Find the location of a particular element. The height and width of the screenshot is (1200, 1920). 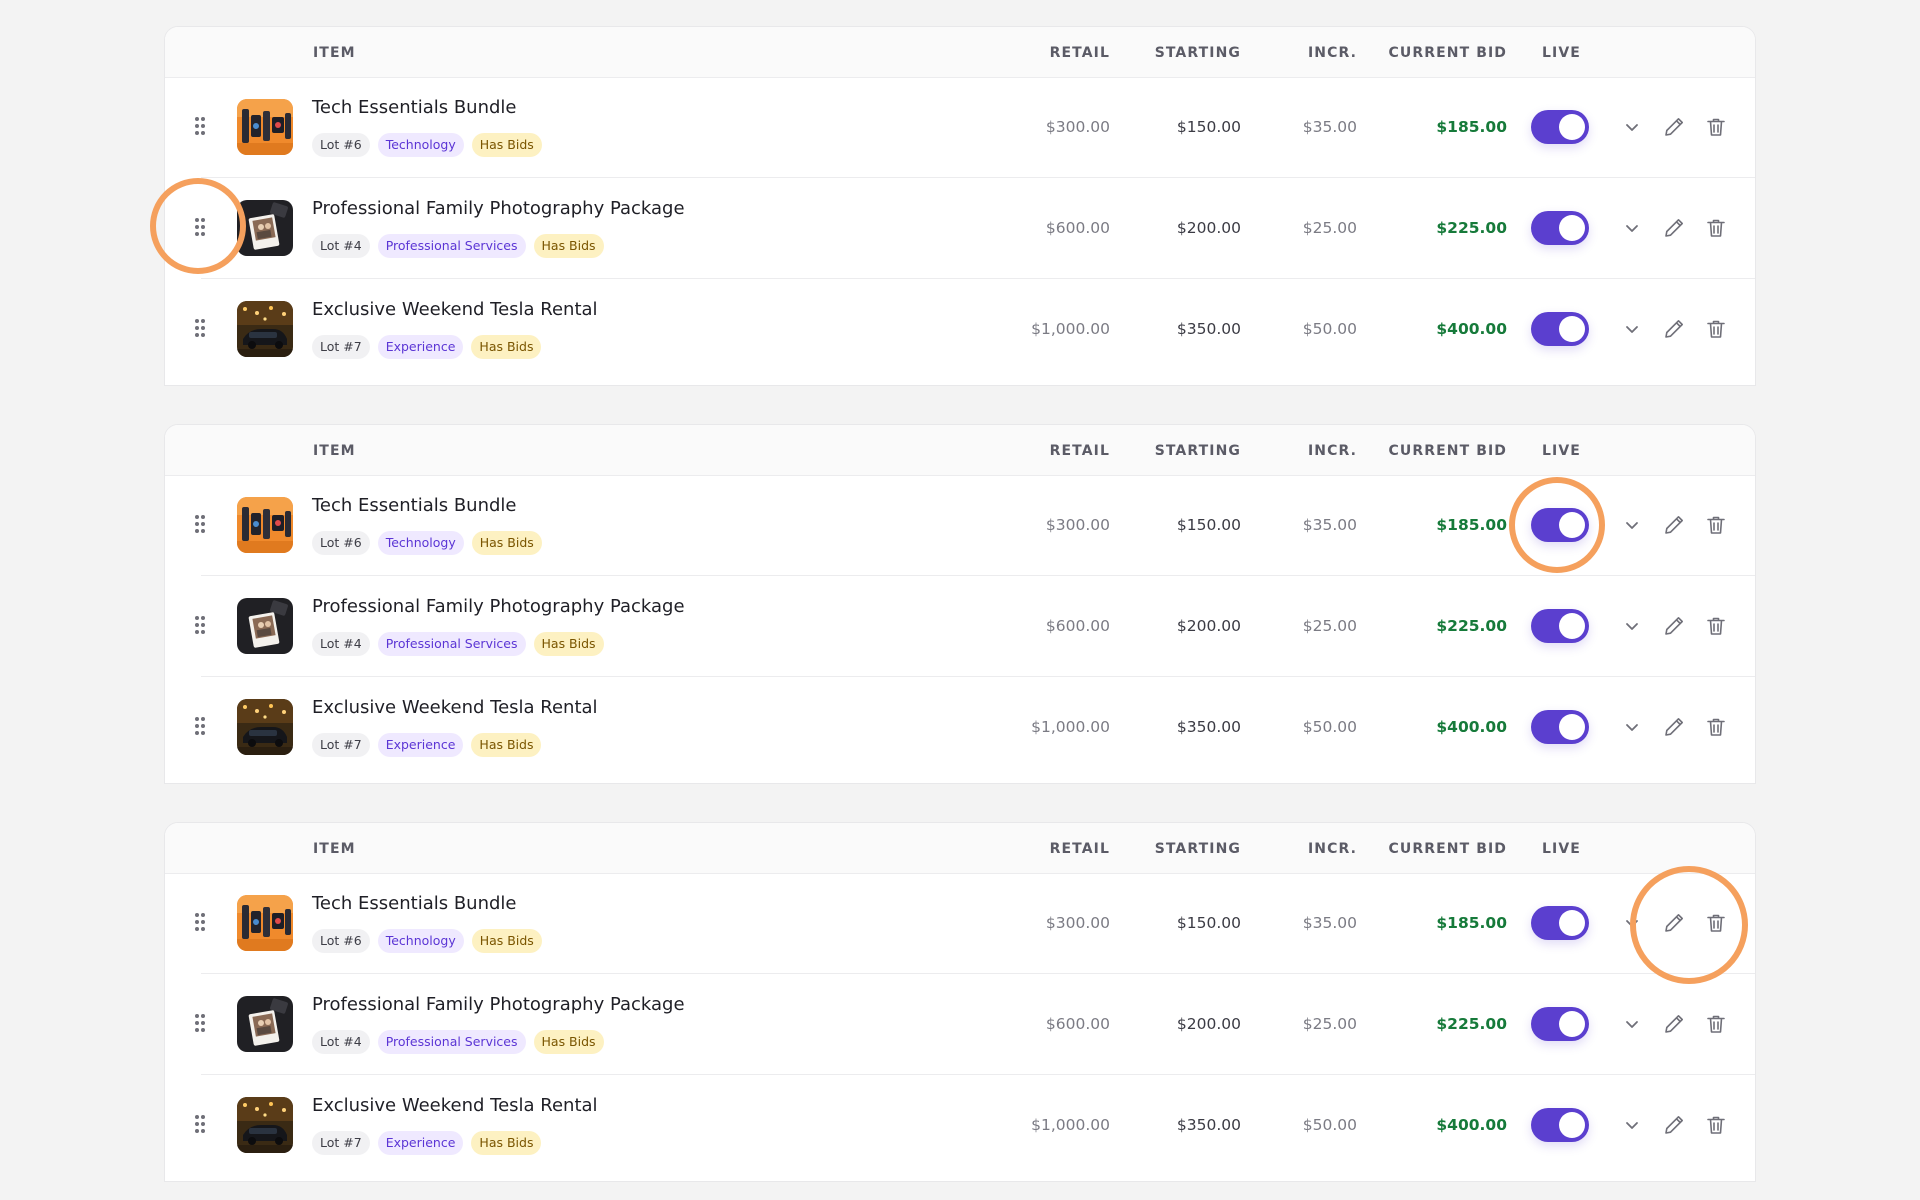

starting-value: $200.00 is located at coordinates (1208, 1024).